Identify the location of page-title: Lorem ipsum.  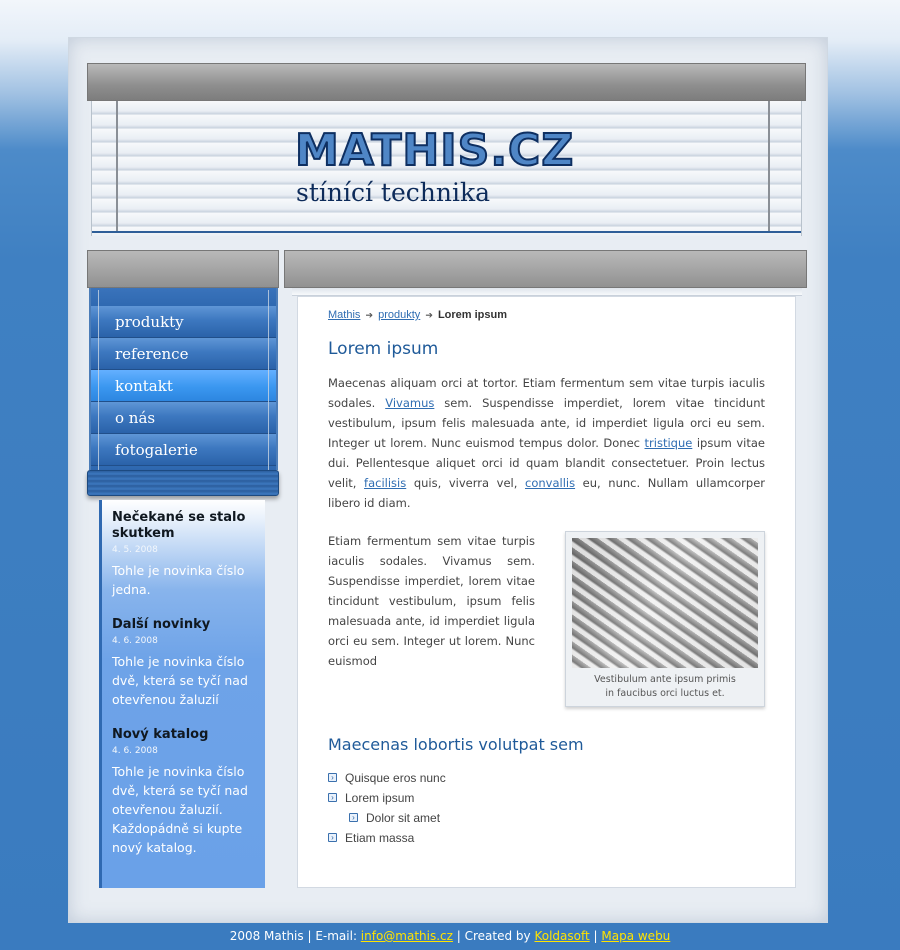
(383, 349).